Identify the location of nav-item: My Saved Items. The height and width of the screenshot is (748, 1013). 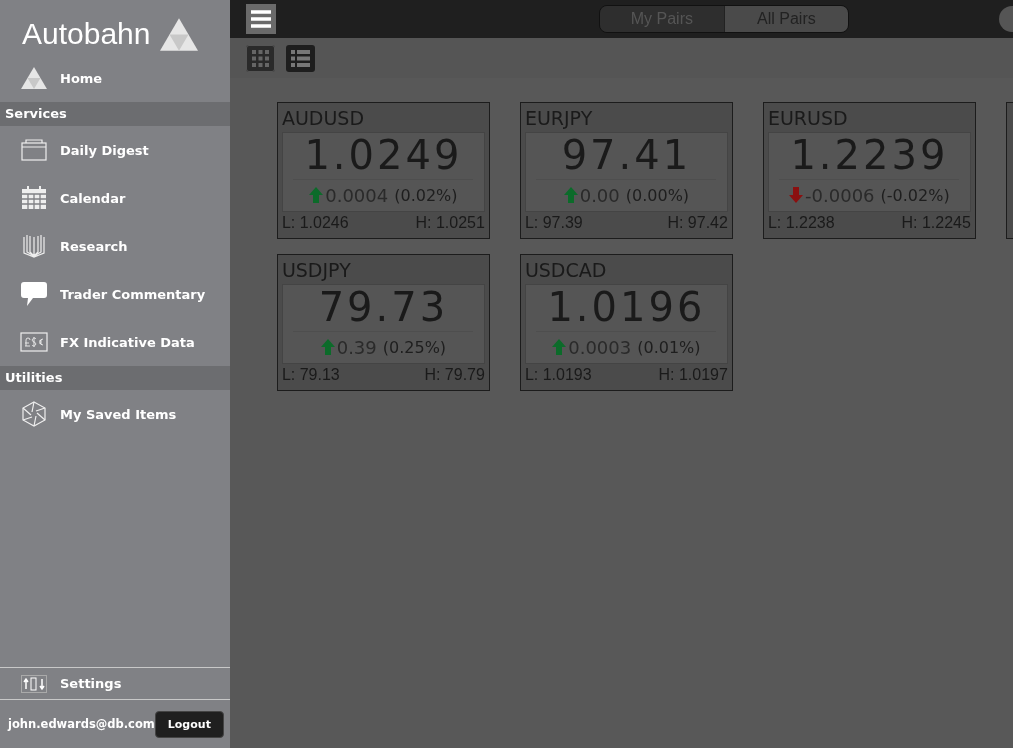
(115, 414).